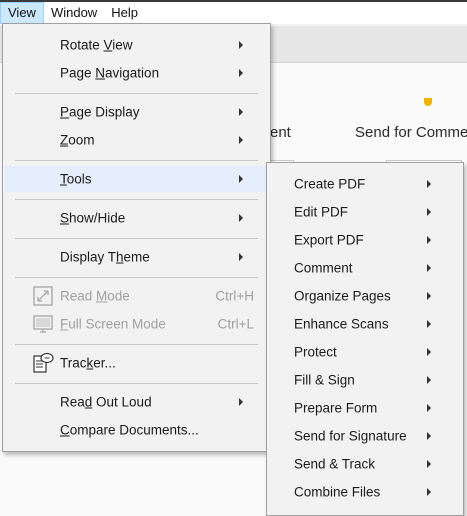 This screenshot has height=516, width=467. Describe the element at coordinates (324, 380) in the screenshot. I see `submenu-item-label: Fill & Sign` at that location.